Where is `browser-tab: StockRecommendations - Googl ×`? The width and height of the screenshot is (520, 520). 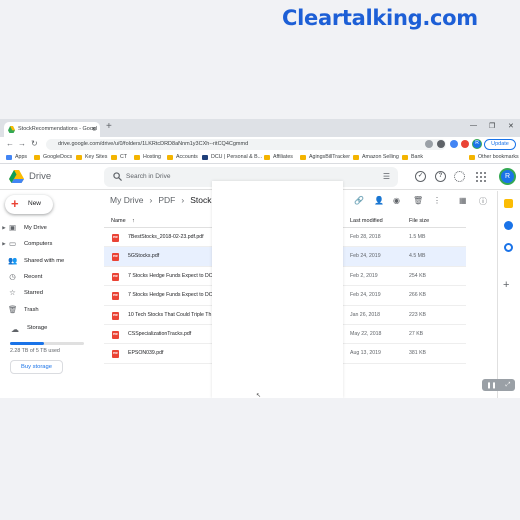 browser-tab: StockRecommendations - Googl × is located at coordinates (52, 129).